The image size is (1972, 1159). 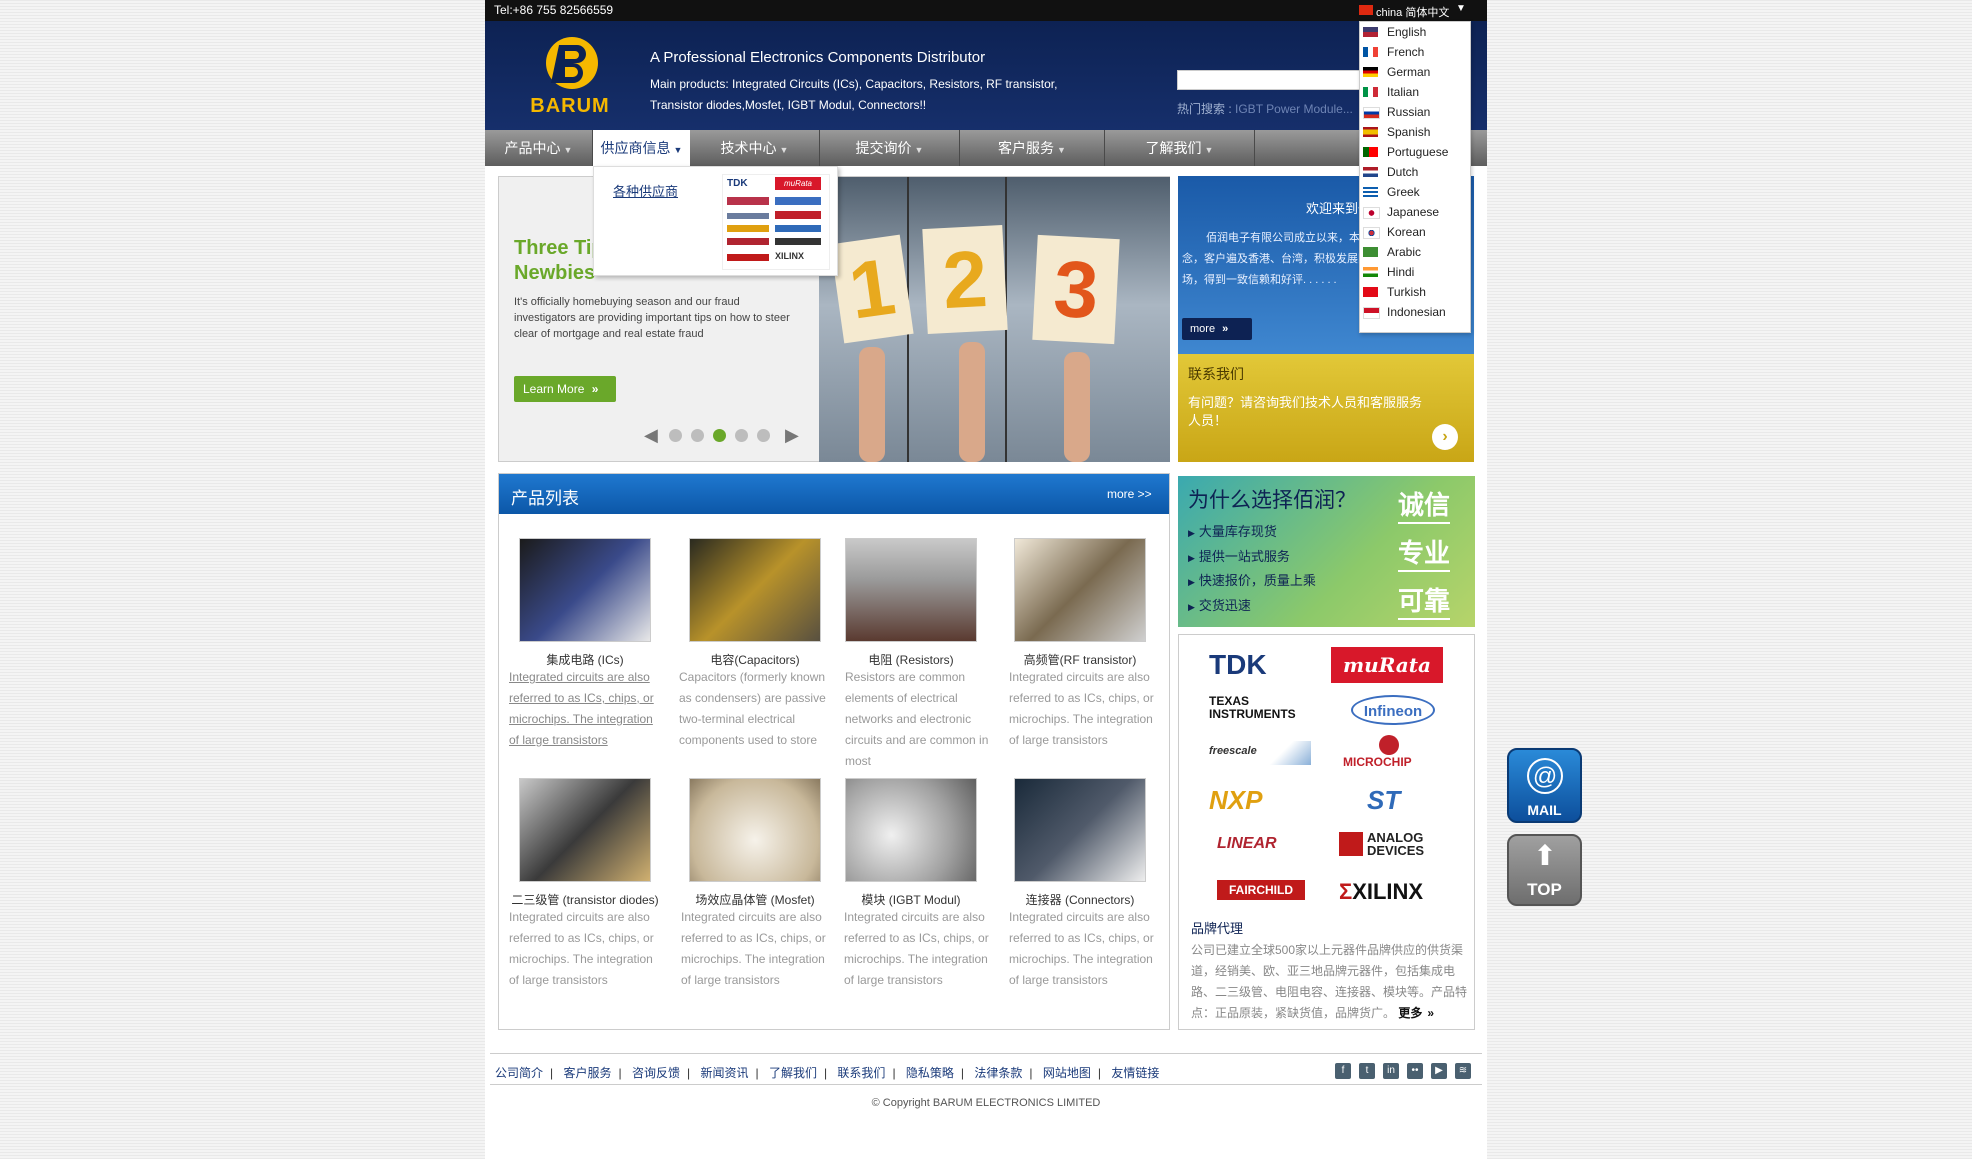 What do you see at coordinates (998, 1072) in the screenshot?
I see `footer-link: 法律条款` at bounding box center [998, 1072].